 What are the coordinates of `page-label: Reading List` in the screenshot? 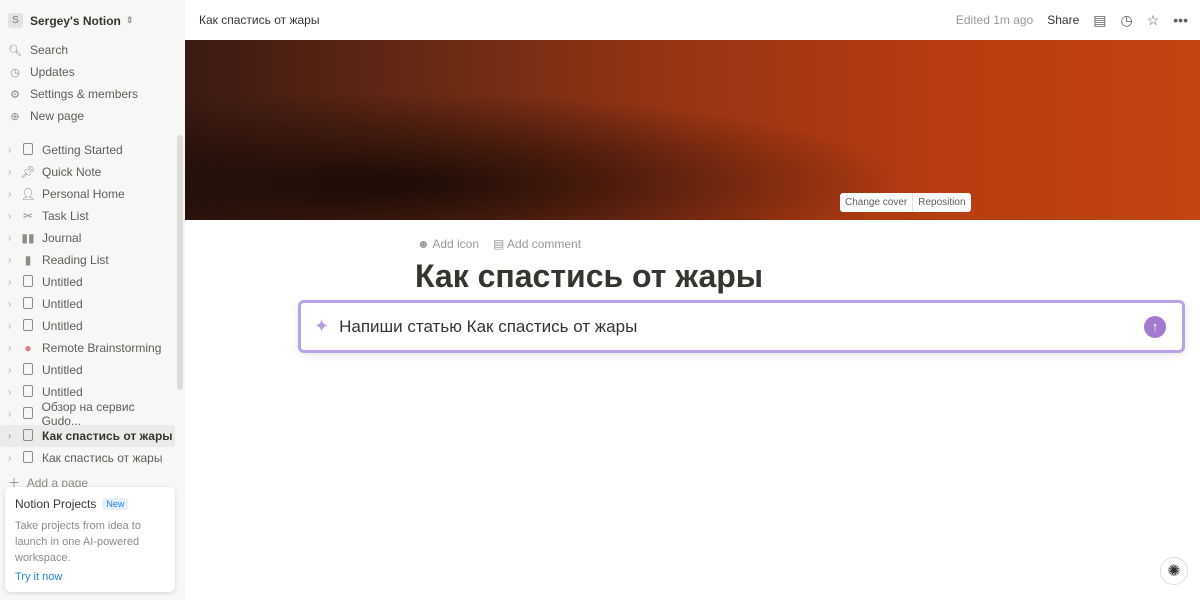 It's located at (75, 260).